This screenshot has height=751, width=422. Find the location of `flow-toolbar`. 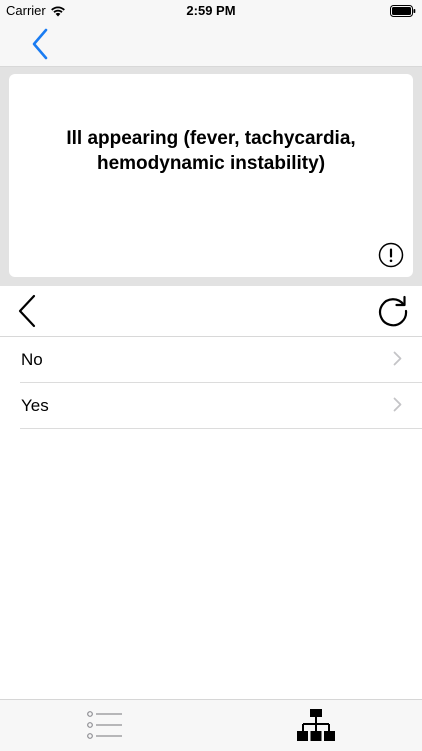

flow-toolbar is located at coordinates (211, 311).